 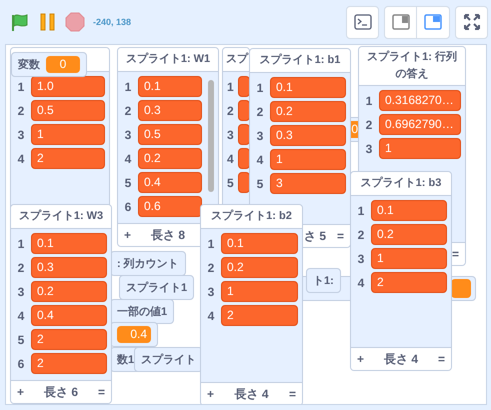 I want to click on item-index: 5, so click(x=21, y=339).